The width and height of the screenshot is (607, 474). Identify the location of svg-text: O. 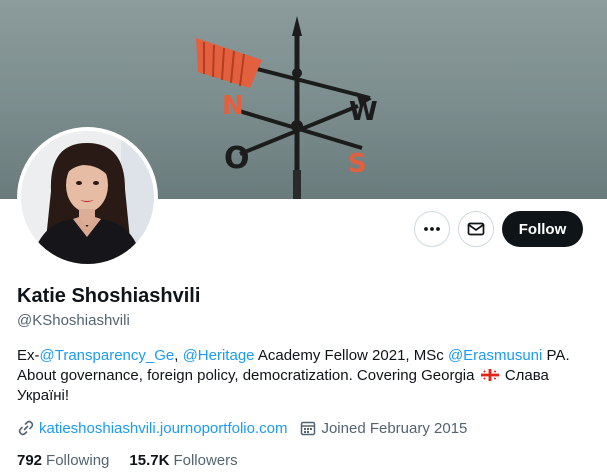
(237, 158).